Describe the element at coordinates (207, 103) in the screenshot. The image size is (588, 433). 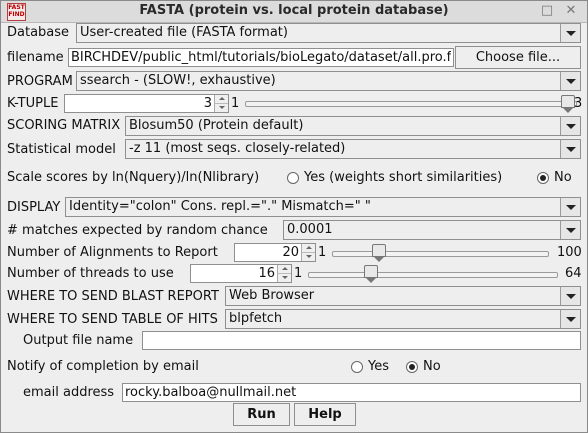
I see `ktuple-value: 3` at that location.